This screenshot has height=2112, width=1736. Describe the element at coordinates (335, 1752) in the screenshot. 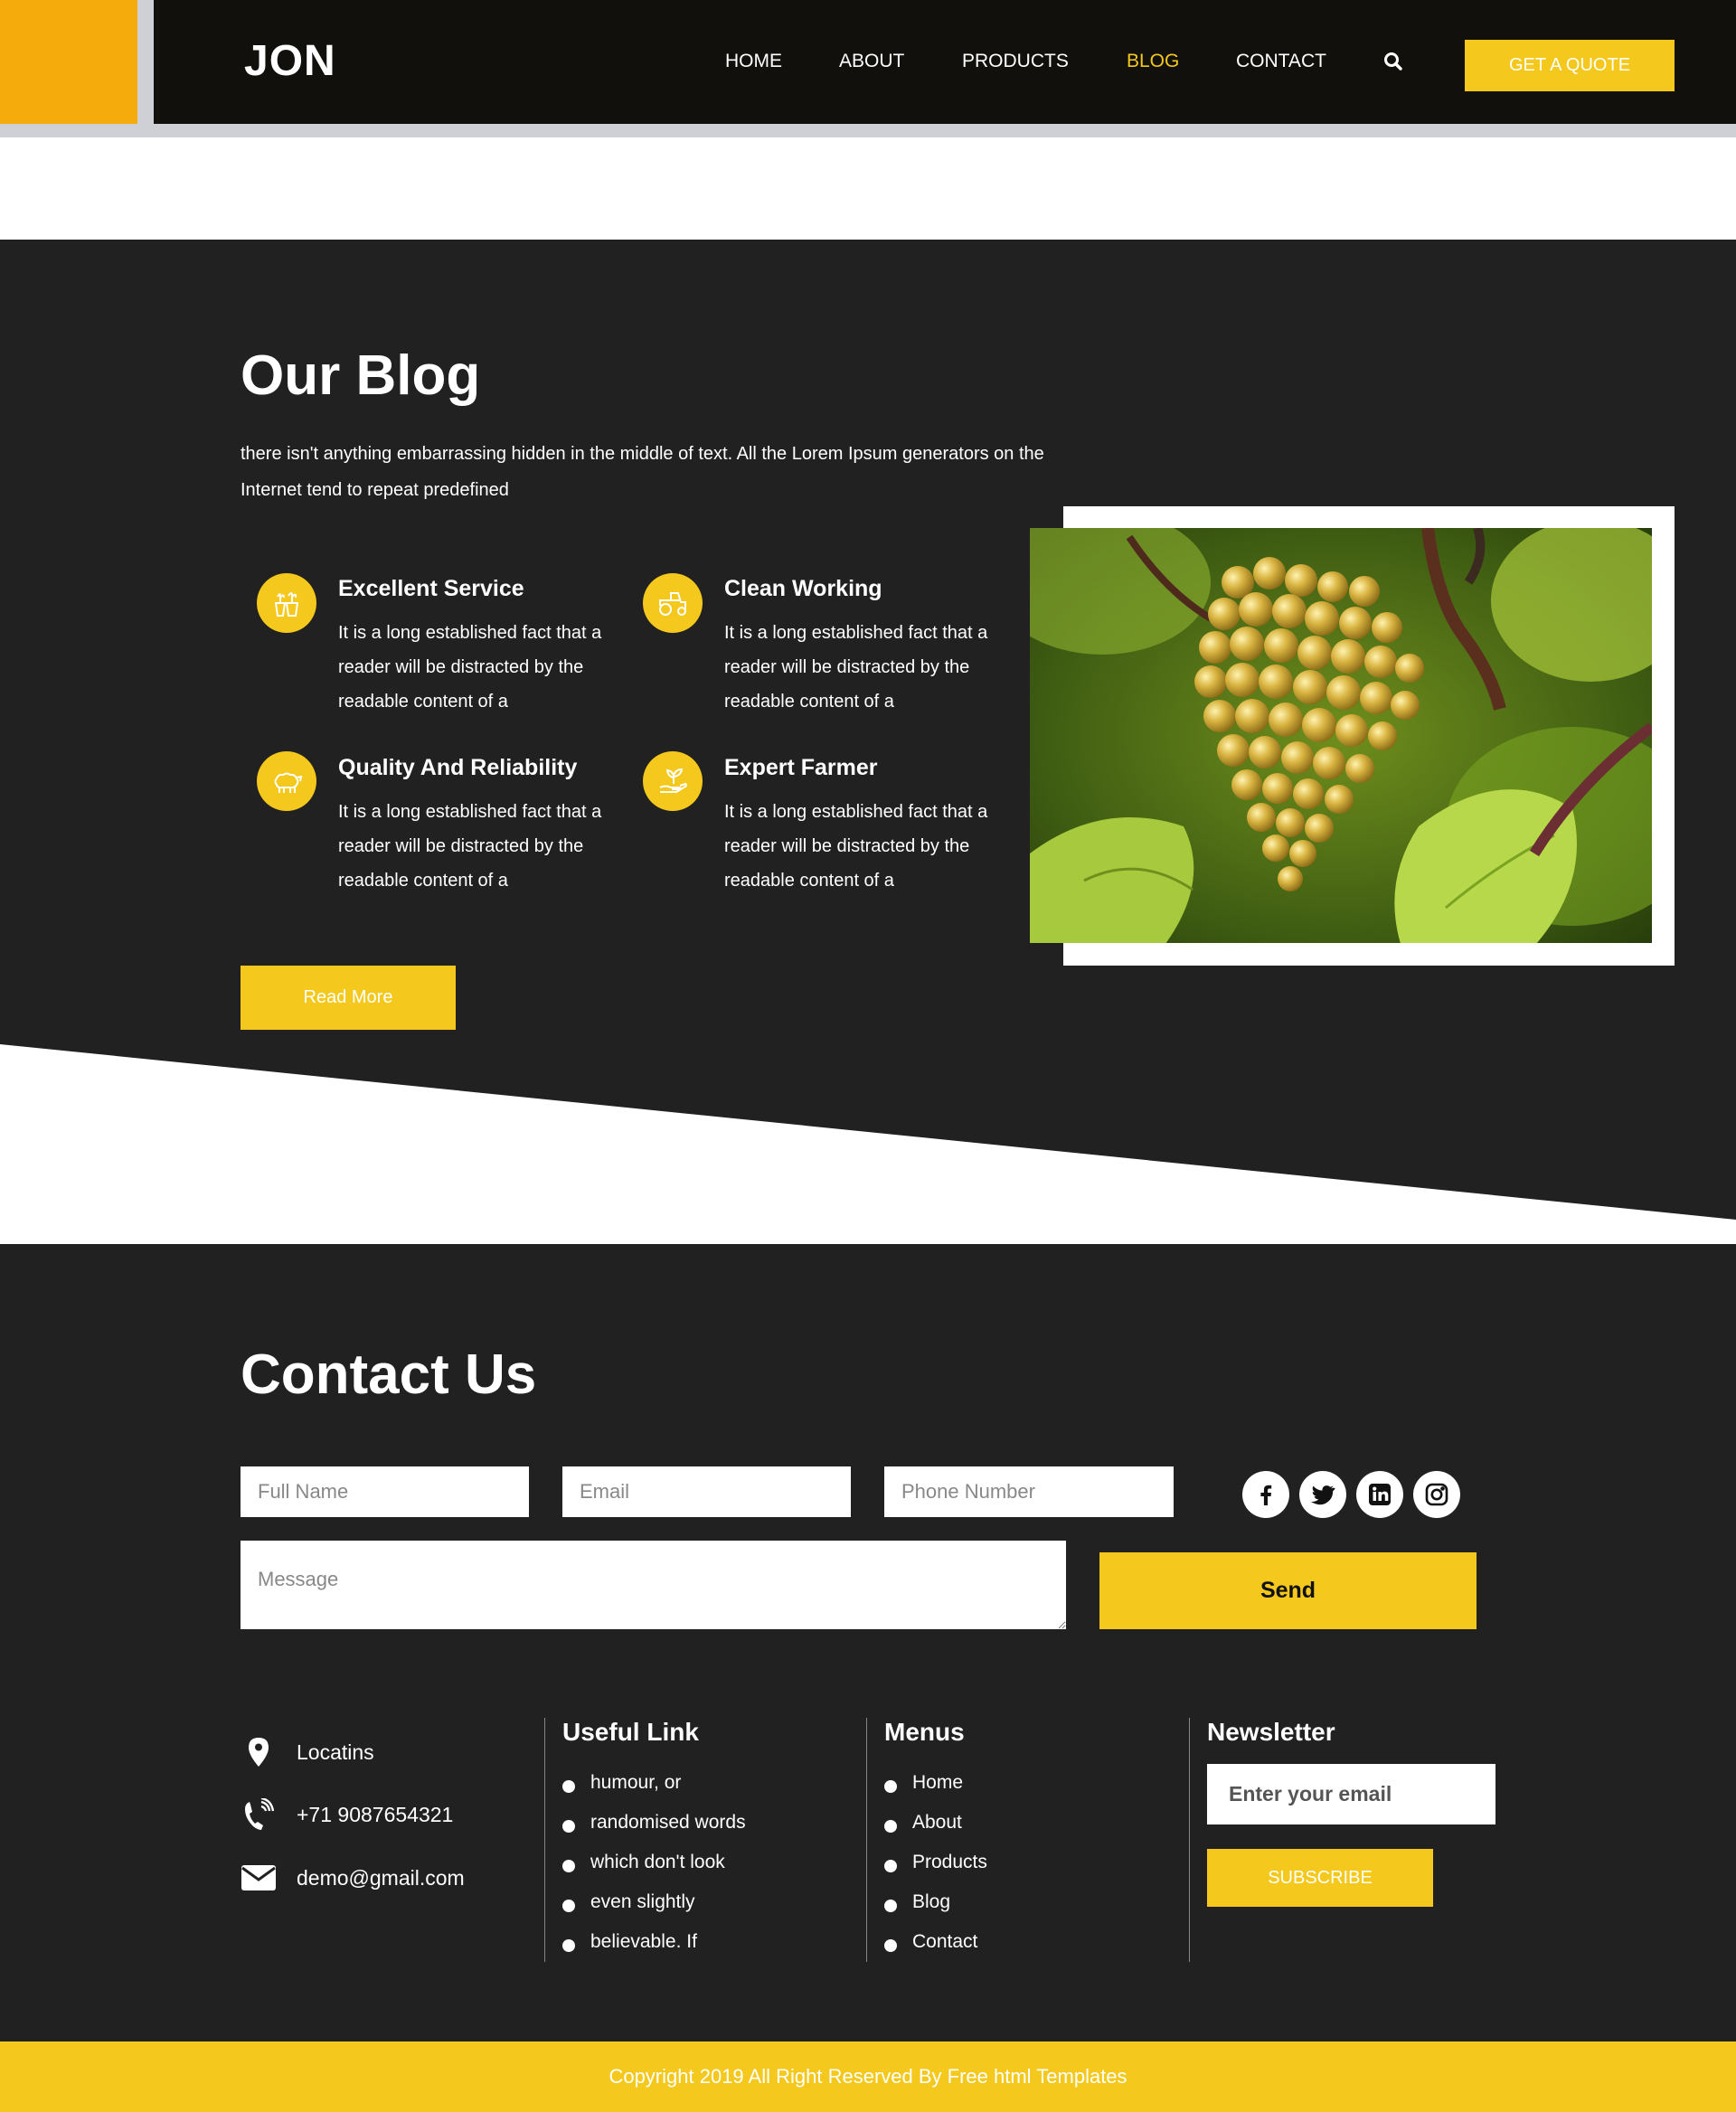

I see `location-text: Locatins` at that location.